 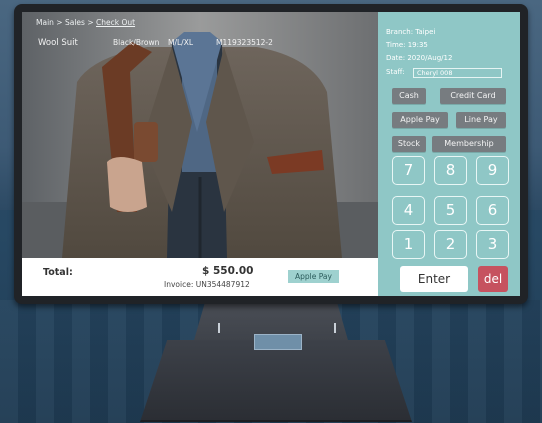 What do you see at coordinates (313, 276) in the screenshot?
I see `selected-payment-badge: Apple Pay` at bounding box center [313, 276].